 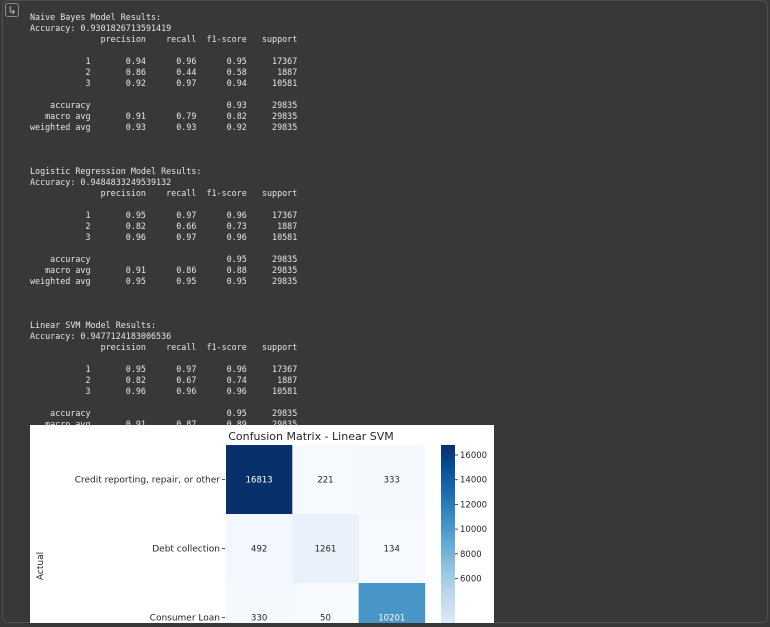 What do you see at coordinates (259, 481) in the screenshot?
I see `heatmap-cell-value: 16813` at bounding box center [259, 481].